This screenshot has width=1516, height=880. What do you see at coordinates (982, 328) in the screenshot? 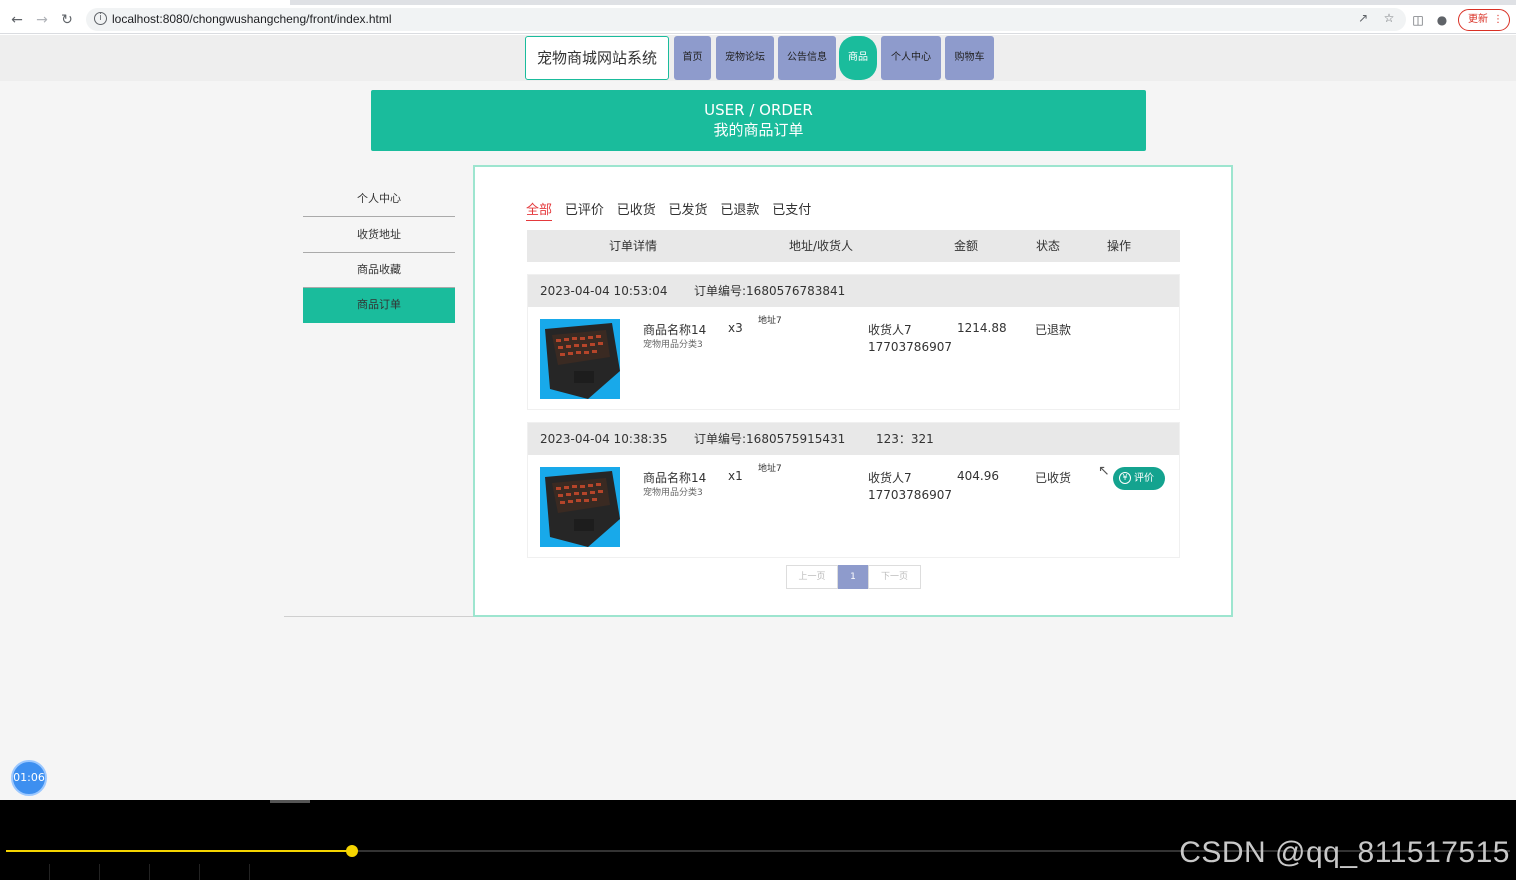
I see `order-amount: 1214.88` at bounding box center [982, 328].